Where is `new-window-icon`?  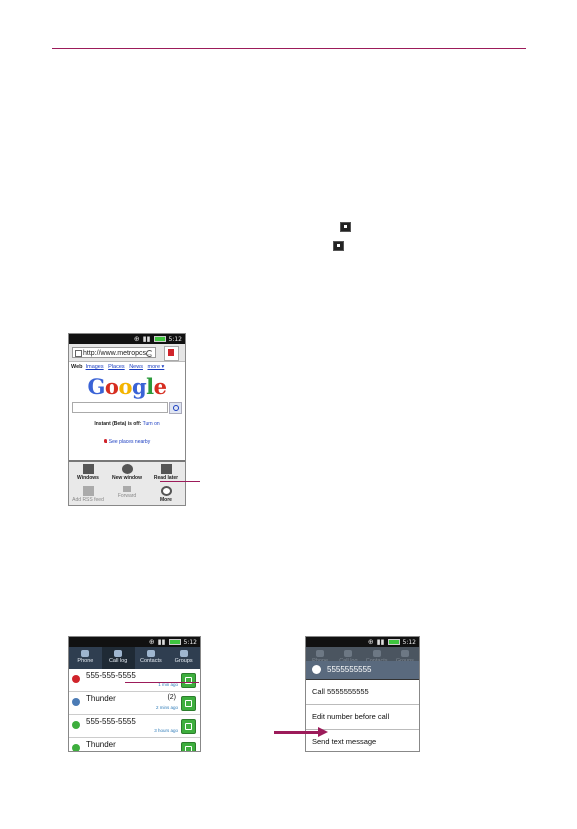 new-window-icon is located at coordinates (127, 469).